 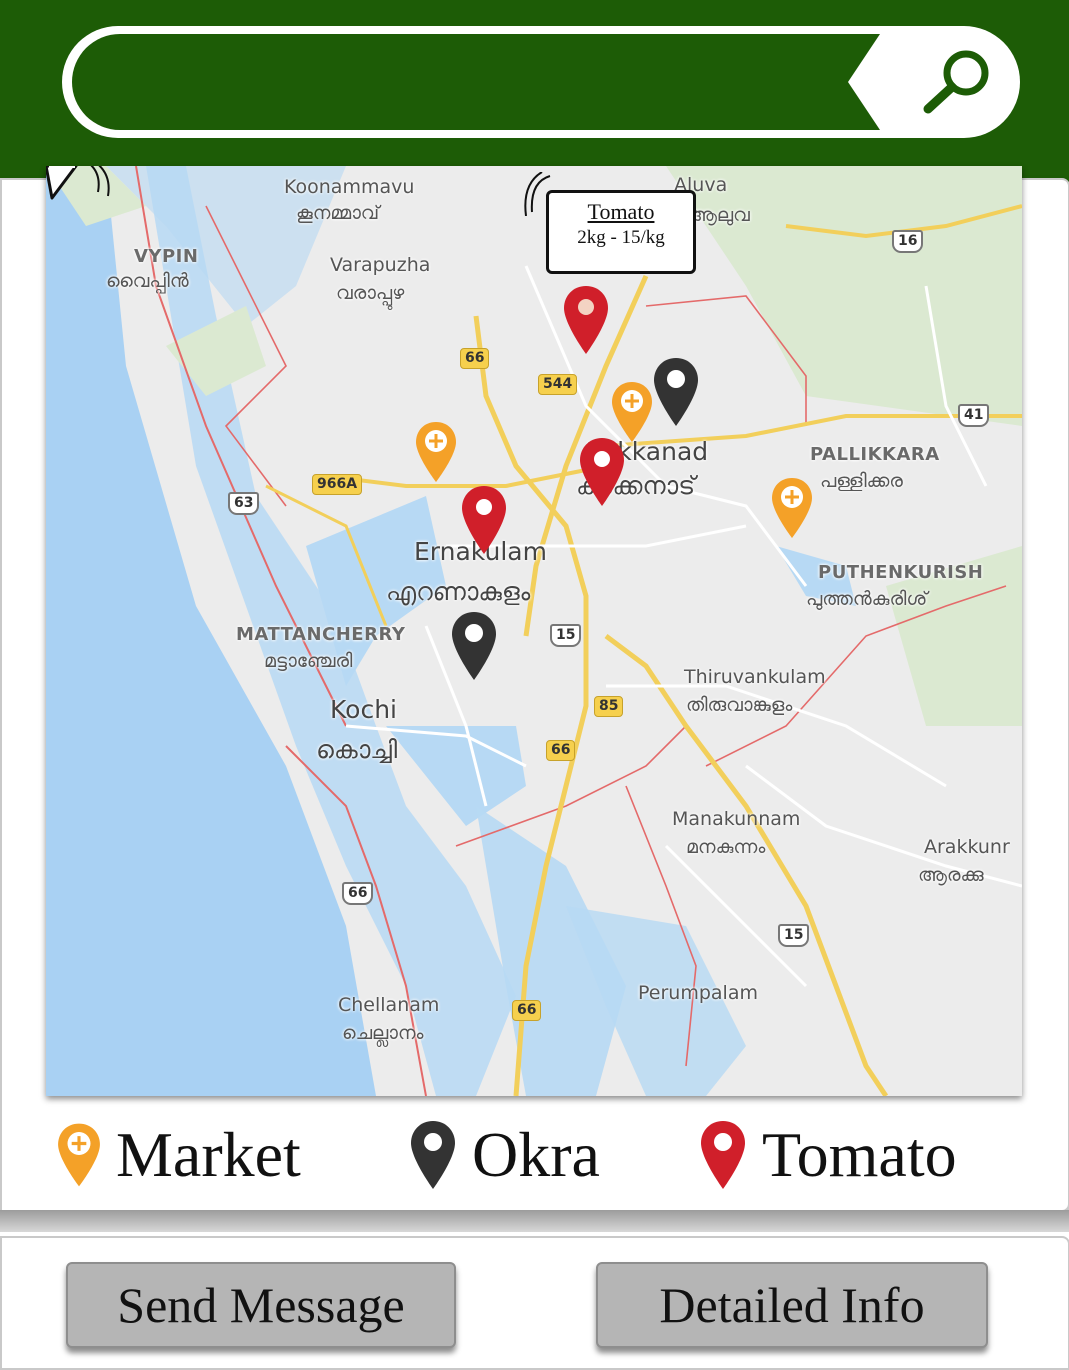 I want to click on legend-item-market: Market, so click(x=178, y=1155).